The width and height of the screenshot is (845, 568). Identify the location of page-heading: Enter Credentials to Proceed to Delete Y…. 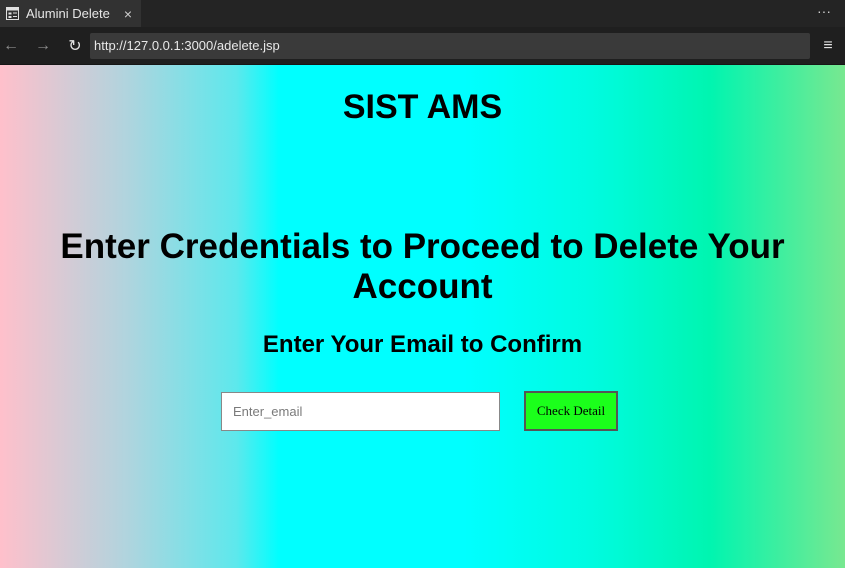
(422, 266).